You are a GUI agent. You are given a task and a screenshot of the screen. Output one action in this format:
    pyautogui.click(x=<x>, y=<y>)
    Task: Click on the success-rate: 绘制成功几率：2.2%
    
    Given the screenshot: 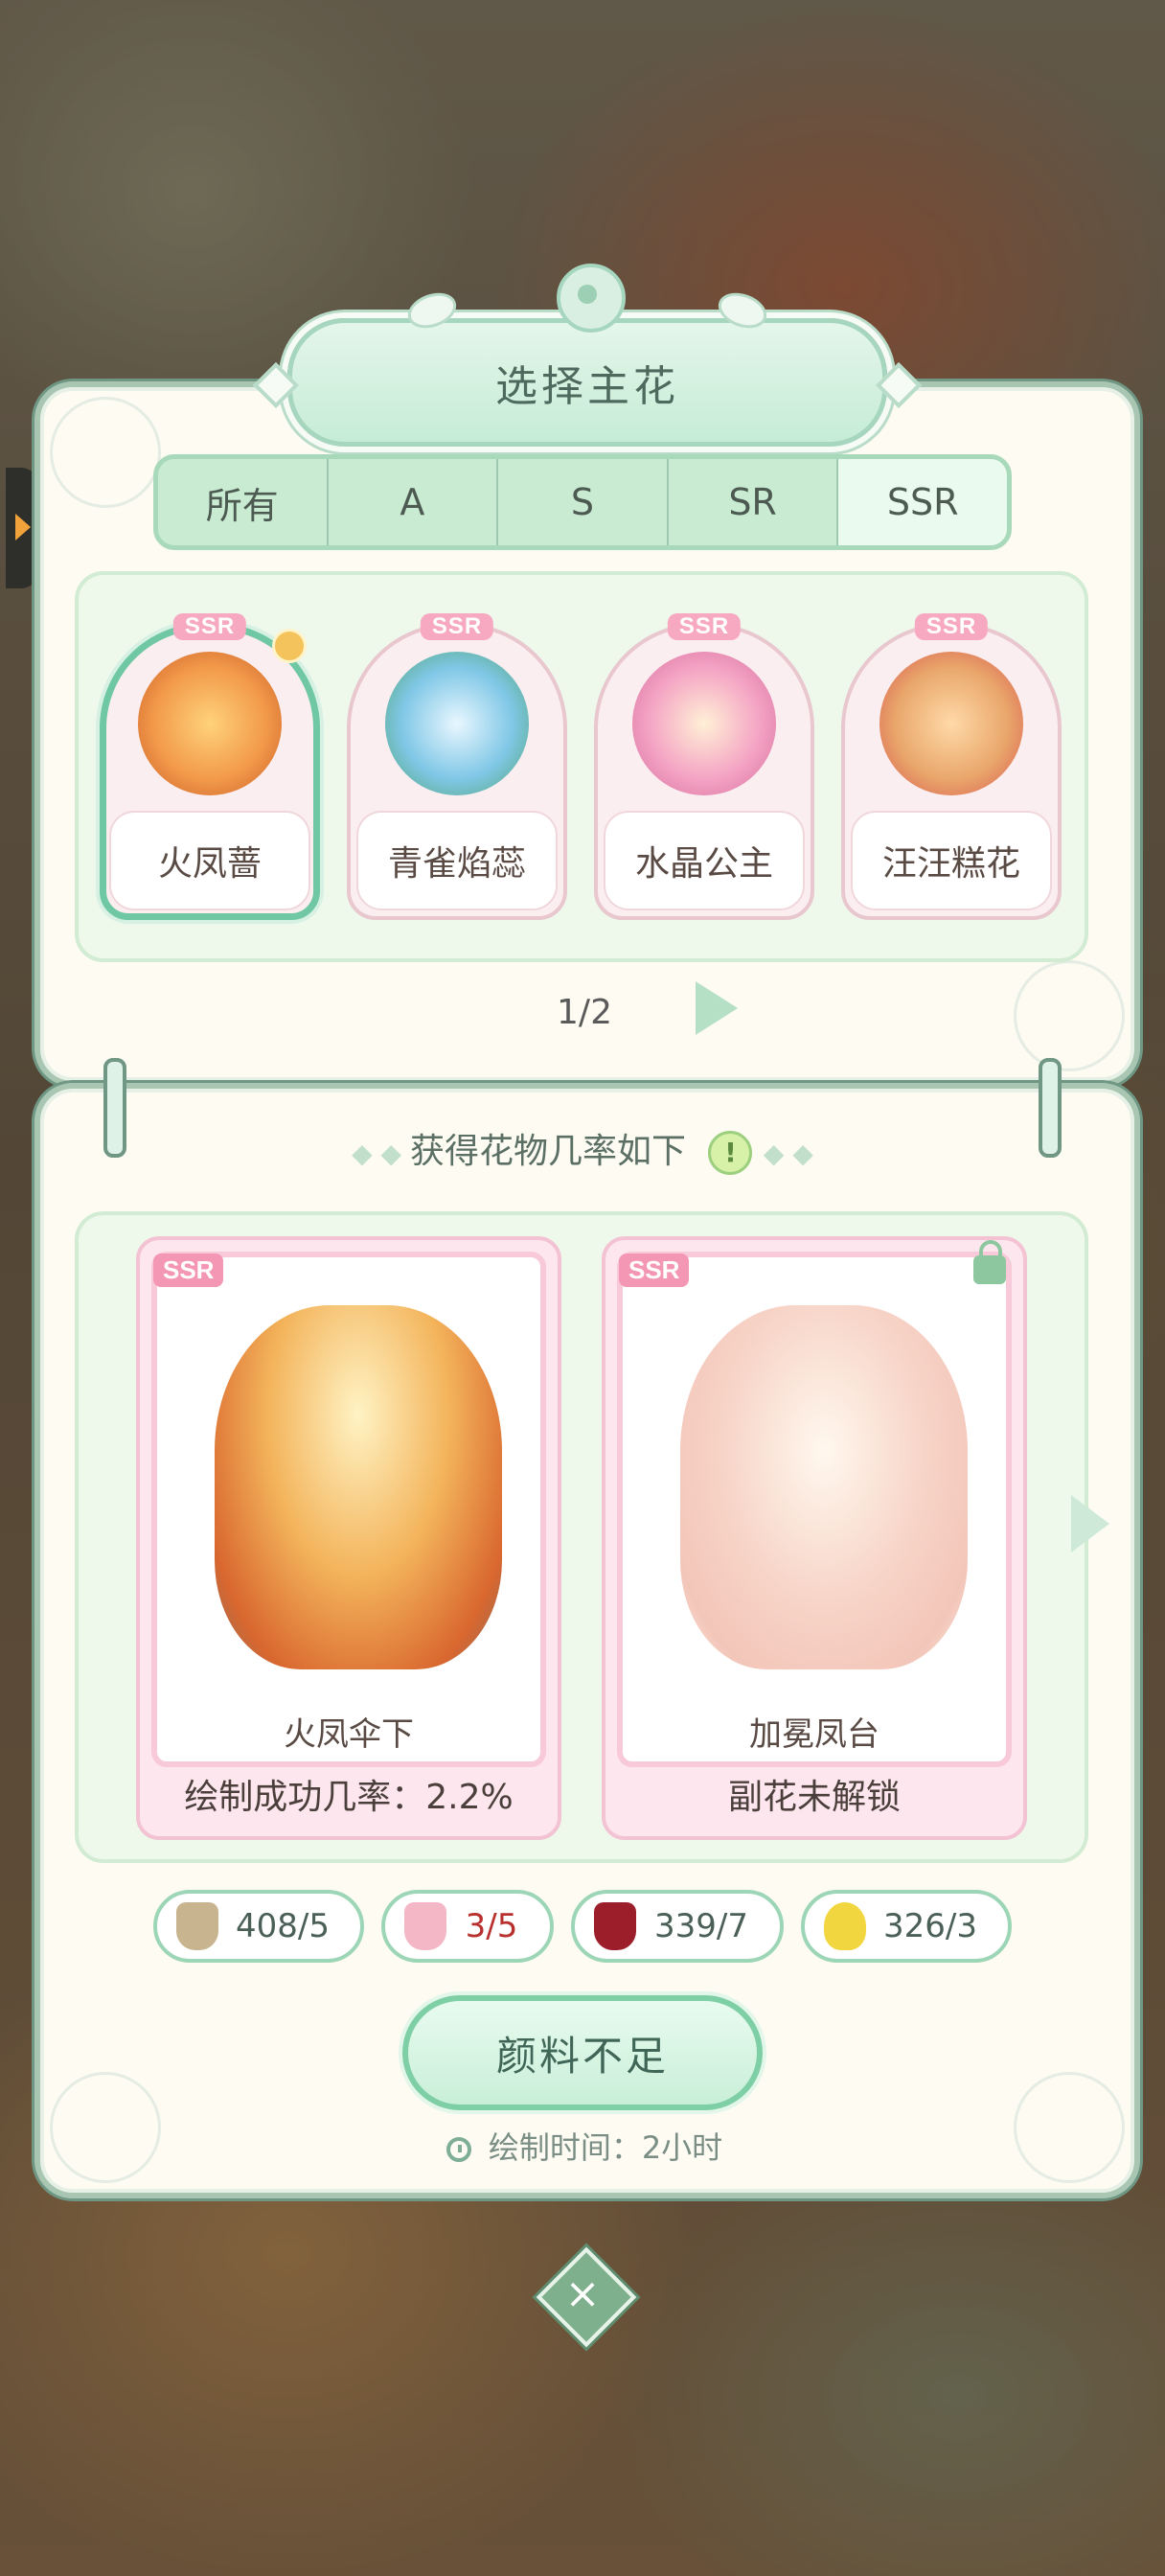 What is the action you would take?
    pyautogui.click(x=349, y=1797)
    